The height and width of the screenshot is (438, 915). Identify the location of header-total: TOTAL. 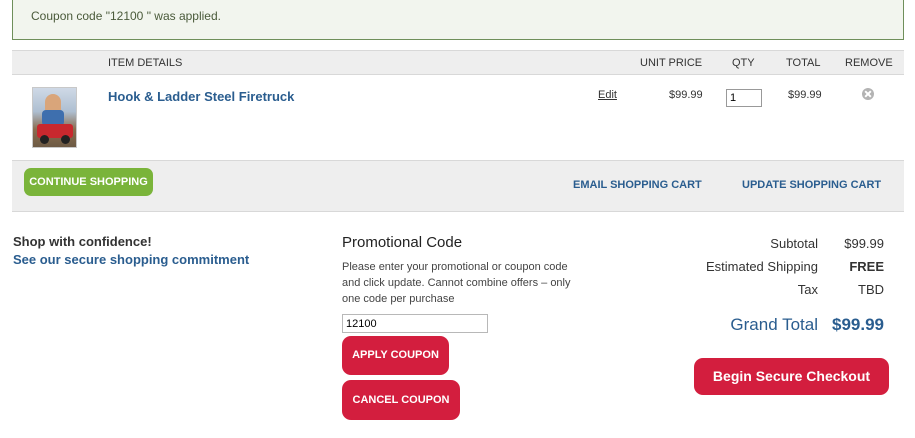
(803, 63).